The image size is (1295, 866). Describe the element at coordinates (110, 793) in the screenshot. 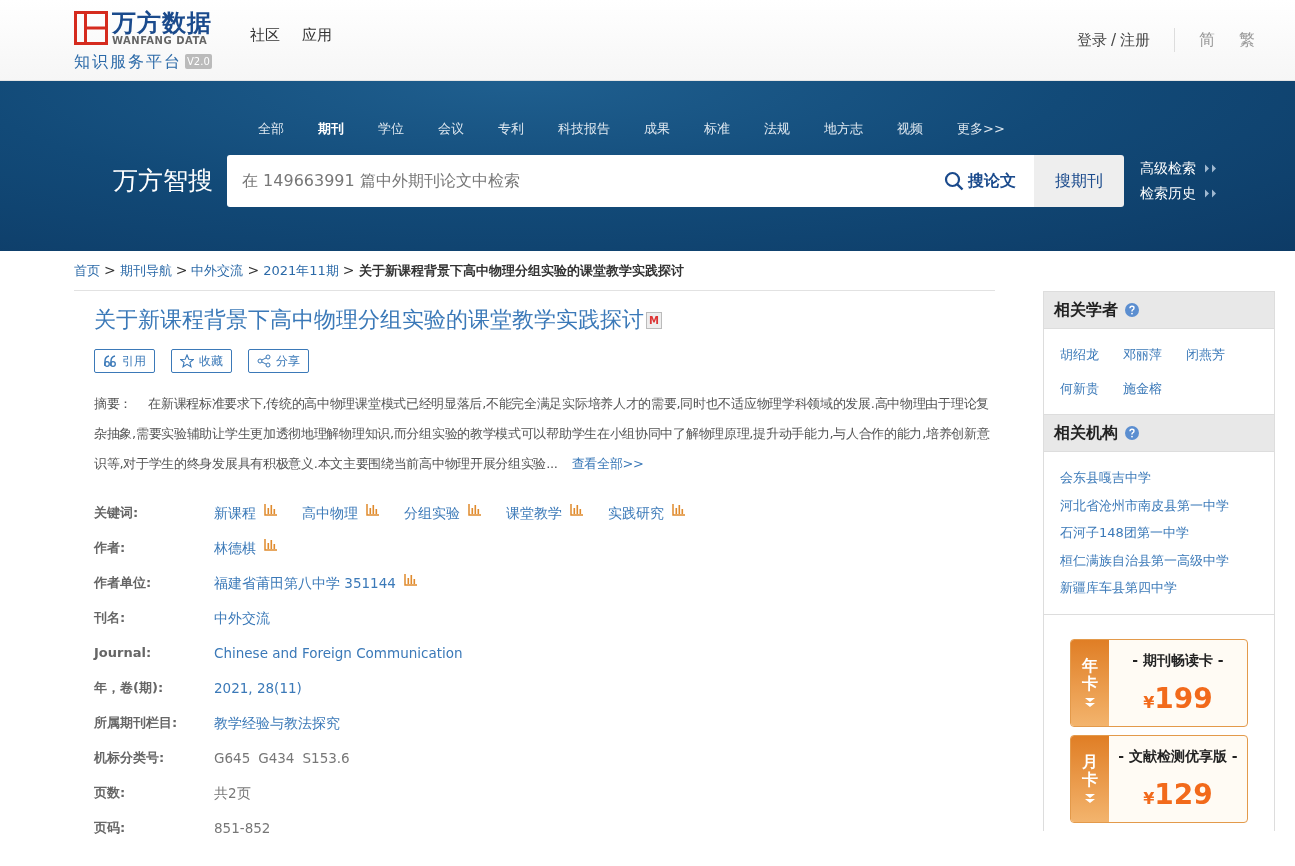

I see `field-label: 页数:` at that location.